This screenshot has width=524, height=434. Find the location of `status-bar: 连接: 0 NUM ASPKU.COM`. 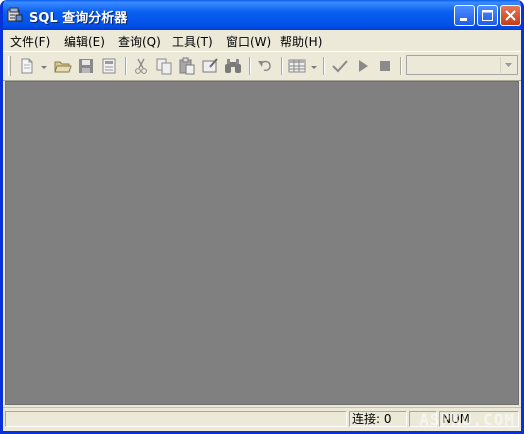

status-bar: 连接: 0 NUM ASPKU.COM is located at coordinates (262, 419).